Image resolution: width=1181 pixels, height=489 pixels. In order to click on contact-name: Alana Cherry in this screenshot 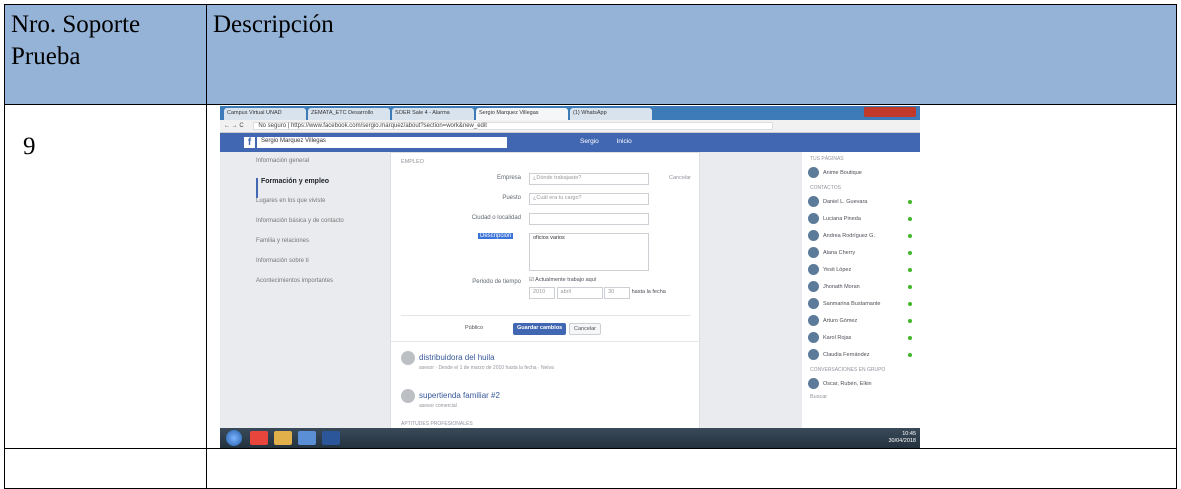, I will do `click(839, 252)`.